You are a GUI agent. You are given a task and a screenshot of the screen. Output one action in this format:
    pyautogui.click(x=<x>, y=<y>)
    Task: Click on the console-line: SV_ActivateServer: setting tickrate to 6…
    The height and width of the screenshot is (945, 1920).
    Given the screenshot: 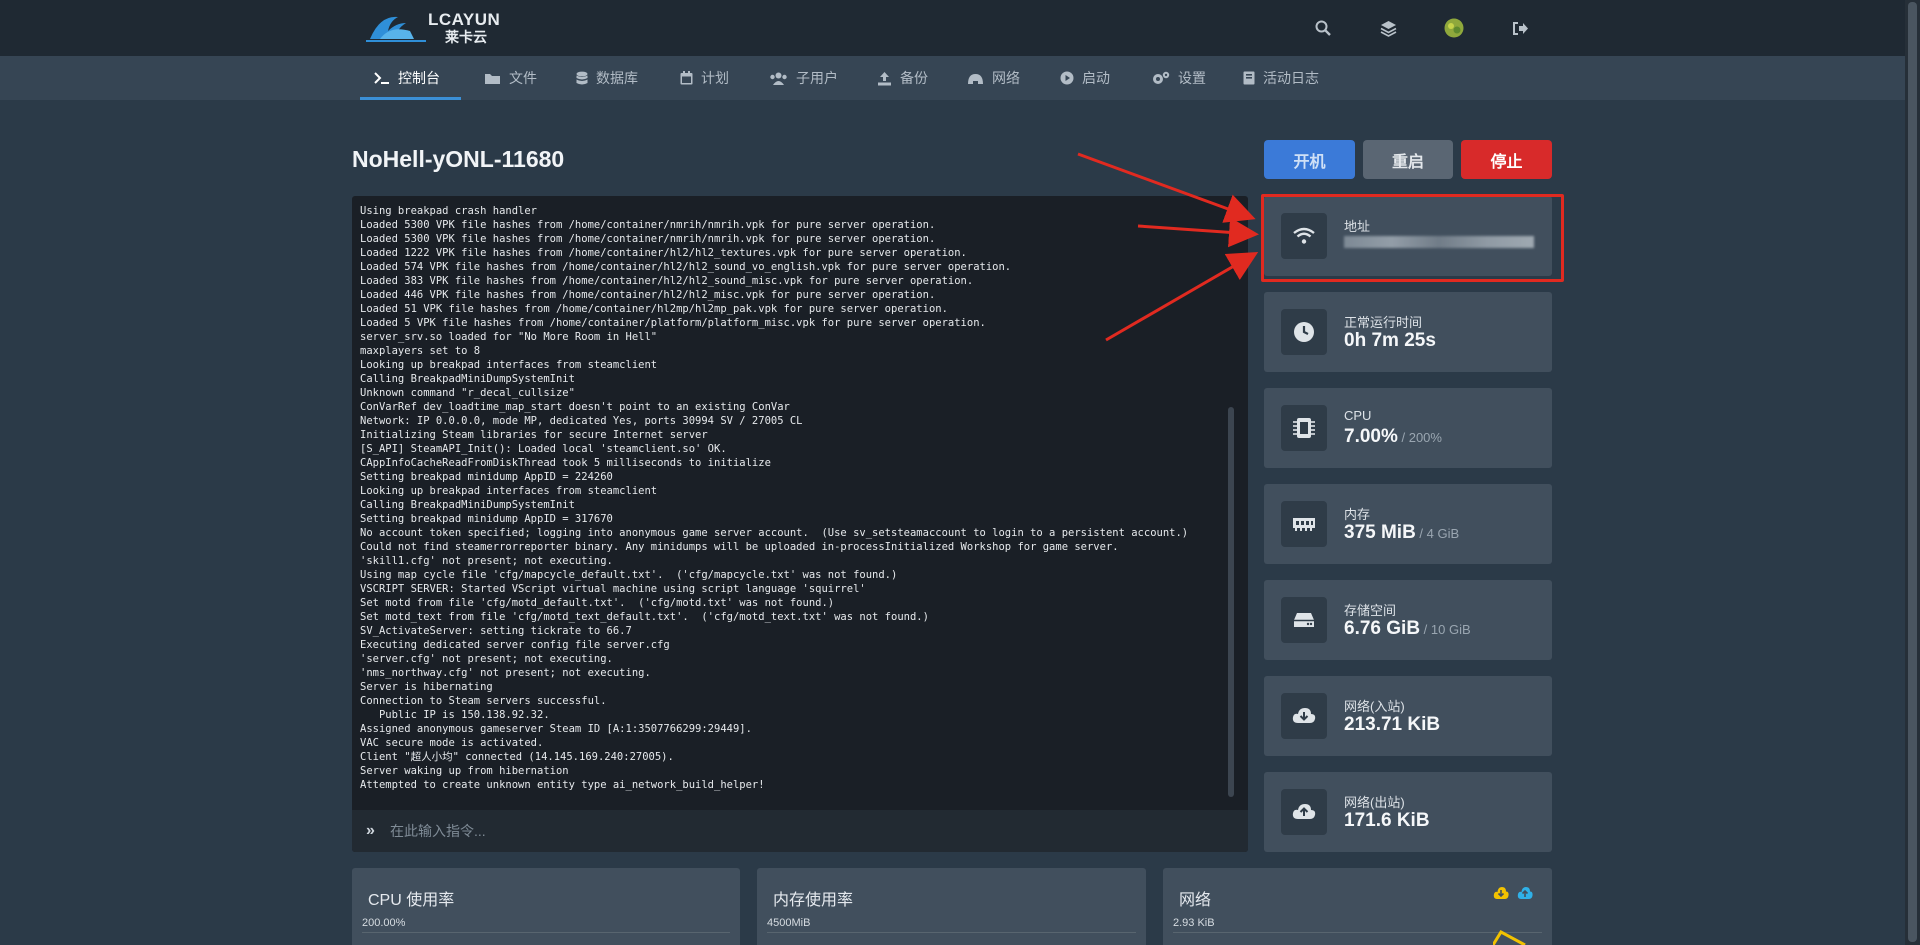 What is the action you would take?
    pyautogui.click(x=496, y=631)
    